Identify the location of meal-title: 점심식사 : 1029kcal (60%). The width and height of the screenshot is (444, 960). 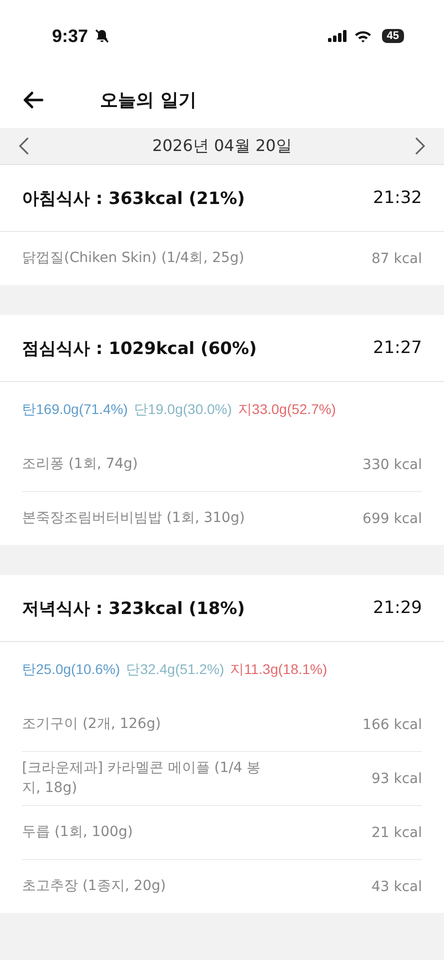
(139, 349).